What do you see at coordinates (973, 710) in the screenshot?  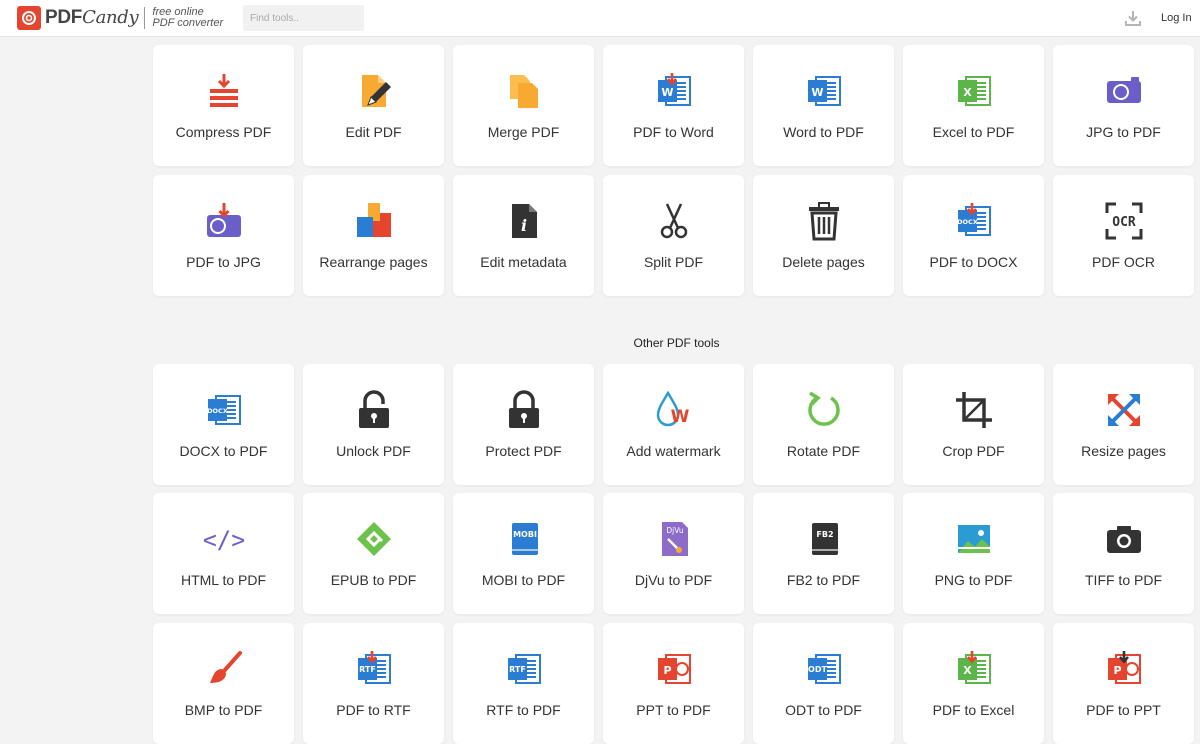 I see `tool-card-label: PDF to Excel` at bounding box center [973, 710].